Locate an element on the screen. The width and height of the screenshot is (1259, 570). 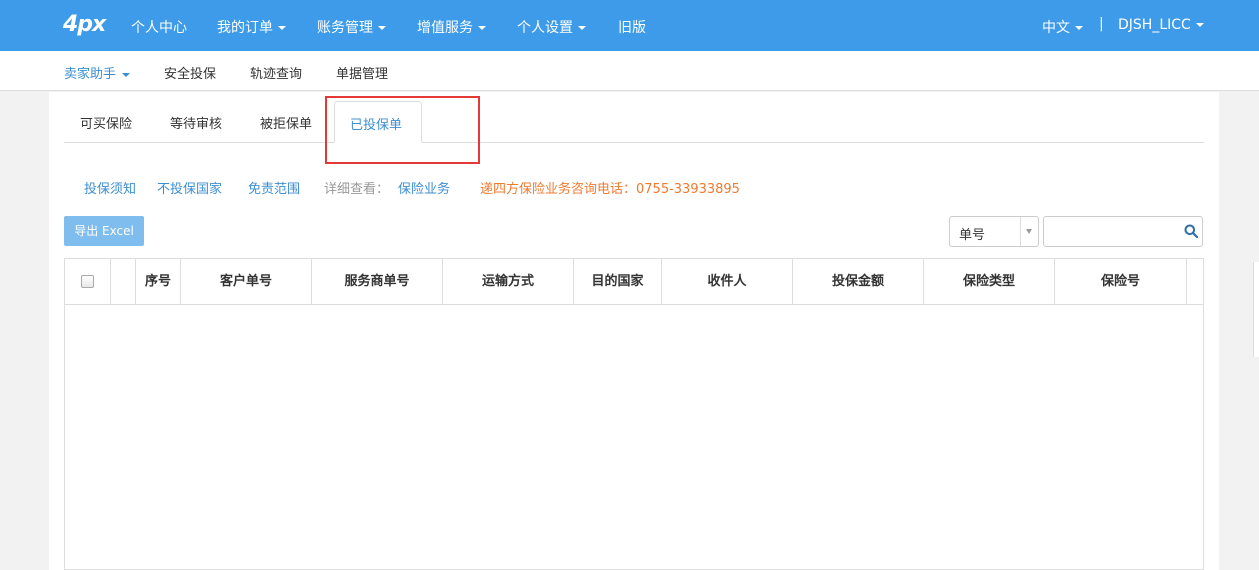
nav-label: 我的订单 is located at coordinates (245, 28).